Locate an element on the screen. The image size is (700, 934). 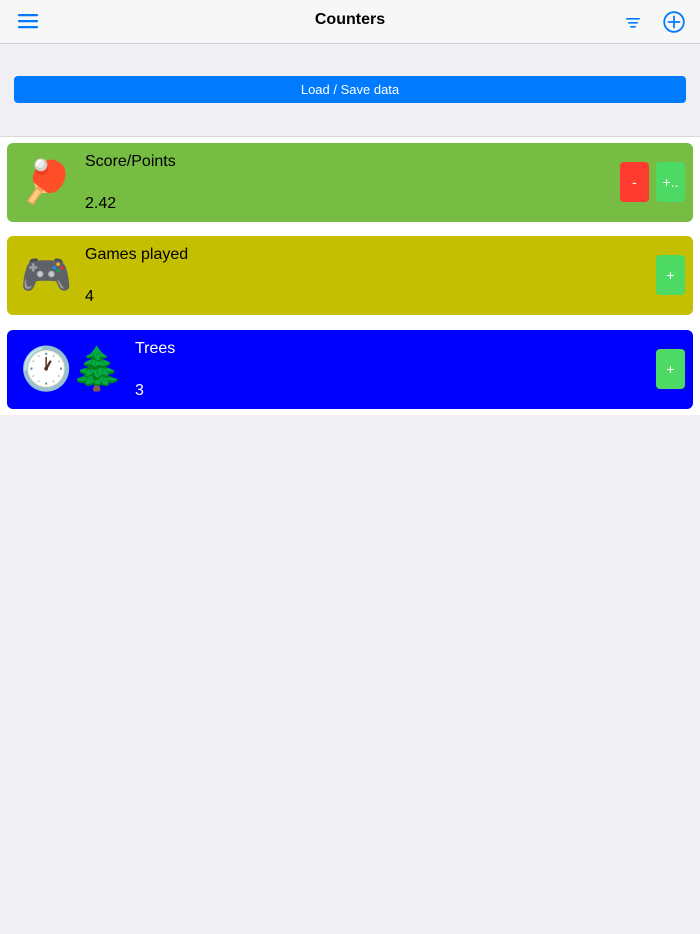
filter-icon is located at coordinates (633, 22).